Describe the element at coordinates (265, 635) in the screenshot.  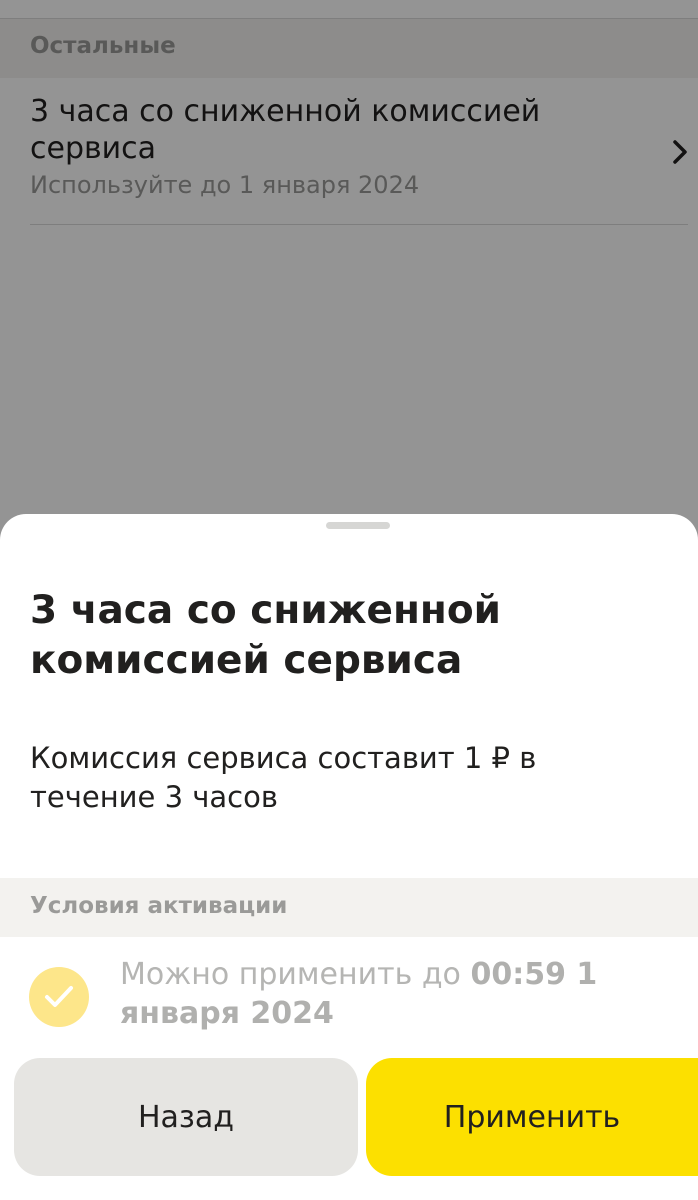
I see `sheet-title: 3 часа со сниженной комиссией сервиса` at that location.